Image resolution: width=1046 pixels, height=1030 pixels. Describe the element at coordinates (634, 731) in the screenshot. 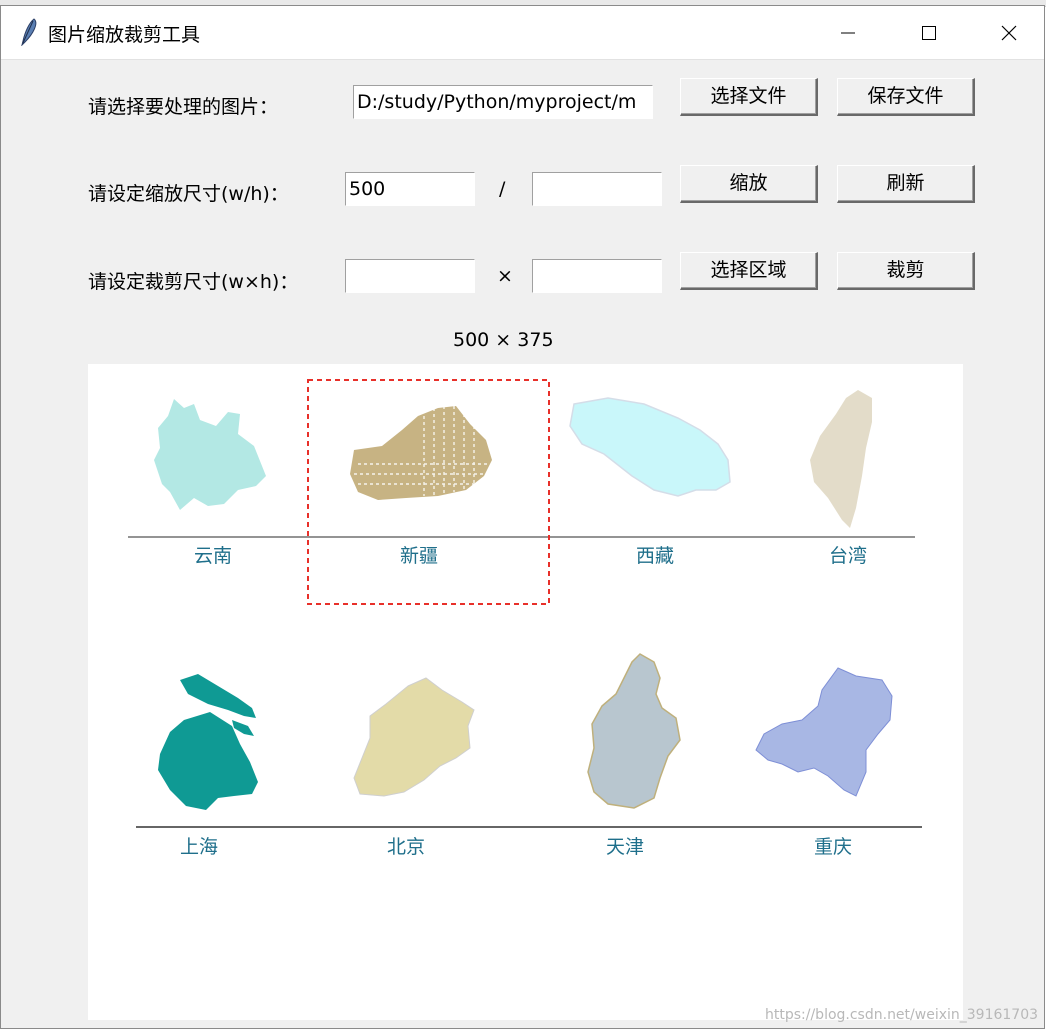

I see `tianjin-map` at that location.